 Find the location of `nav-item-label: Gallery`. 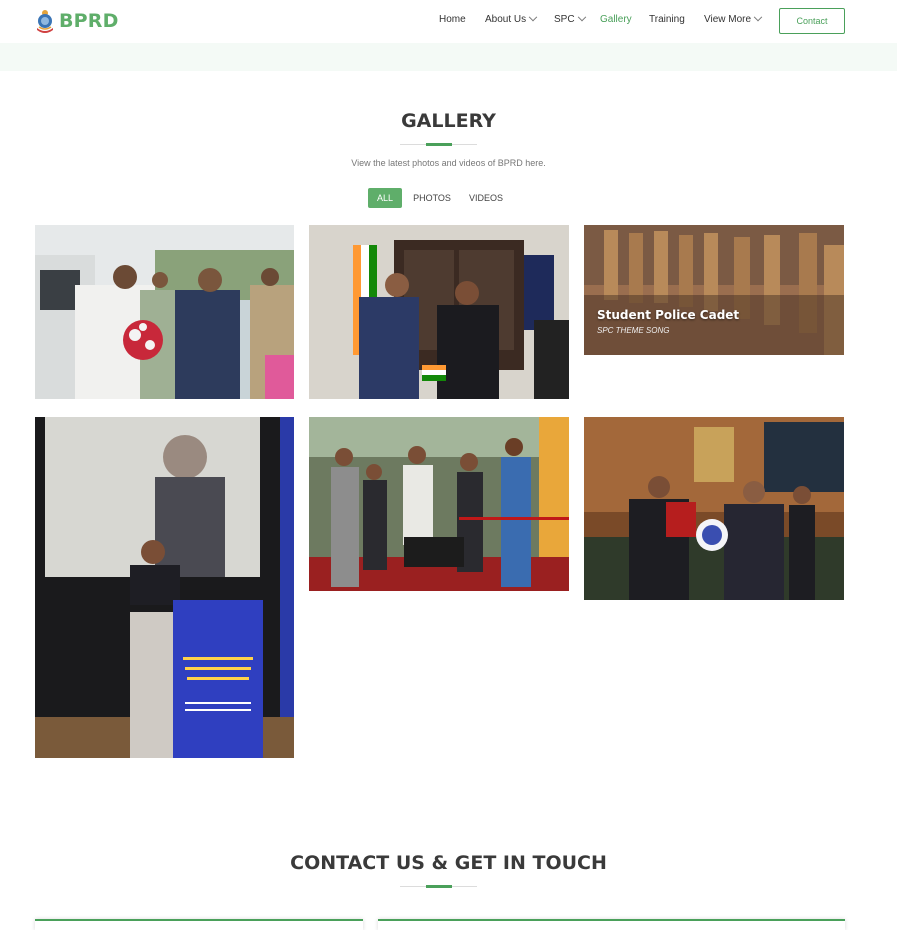

nav-item-label: Gallery is located at coordinates (616, 19).